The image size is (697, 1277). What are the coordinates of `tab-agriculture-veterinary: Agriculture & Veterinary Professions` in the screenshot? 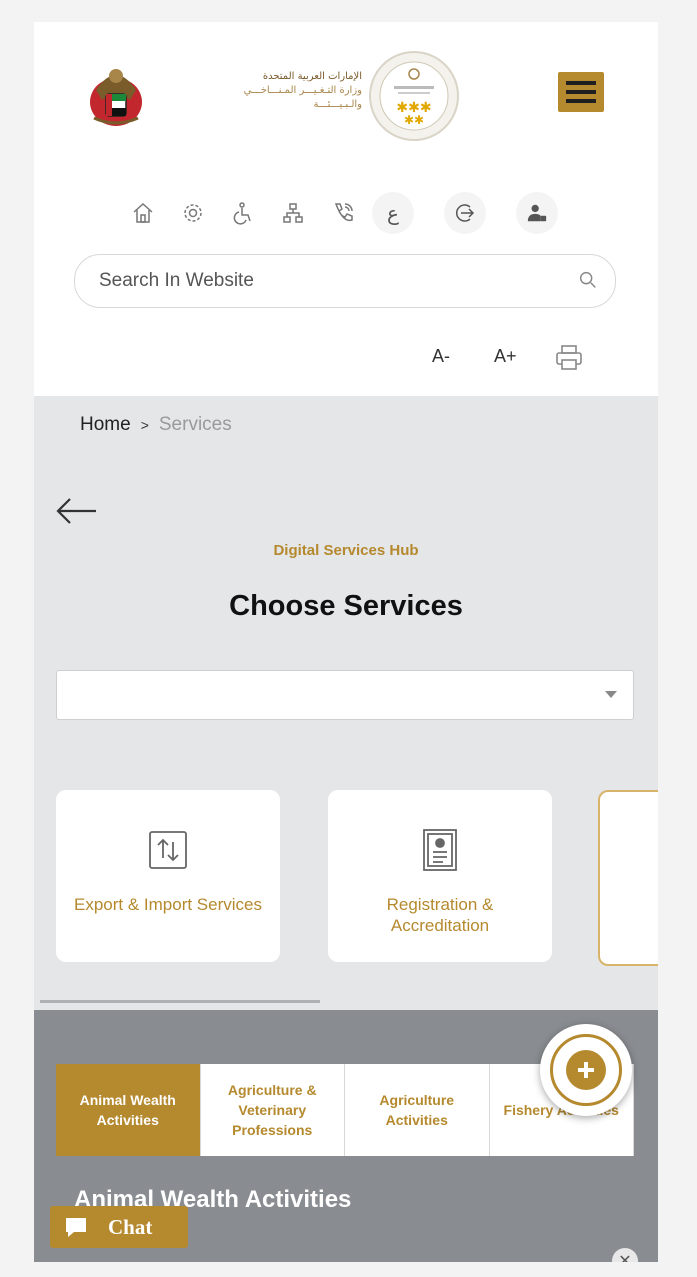 It's located at (272, 1110).